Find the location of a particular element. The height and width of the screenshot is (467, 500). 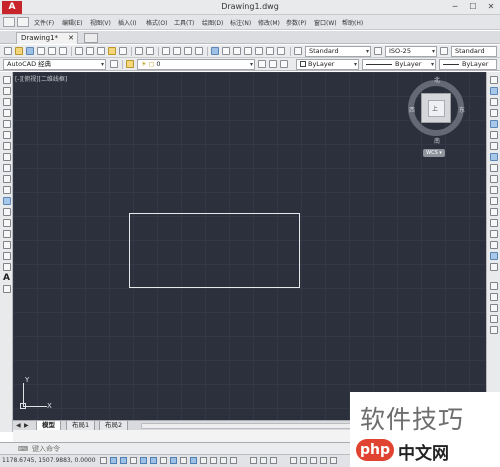

workspace-settings-icon is located at coordinates (114, 64).